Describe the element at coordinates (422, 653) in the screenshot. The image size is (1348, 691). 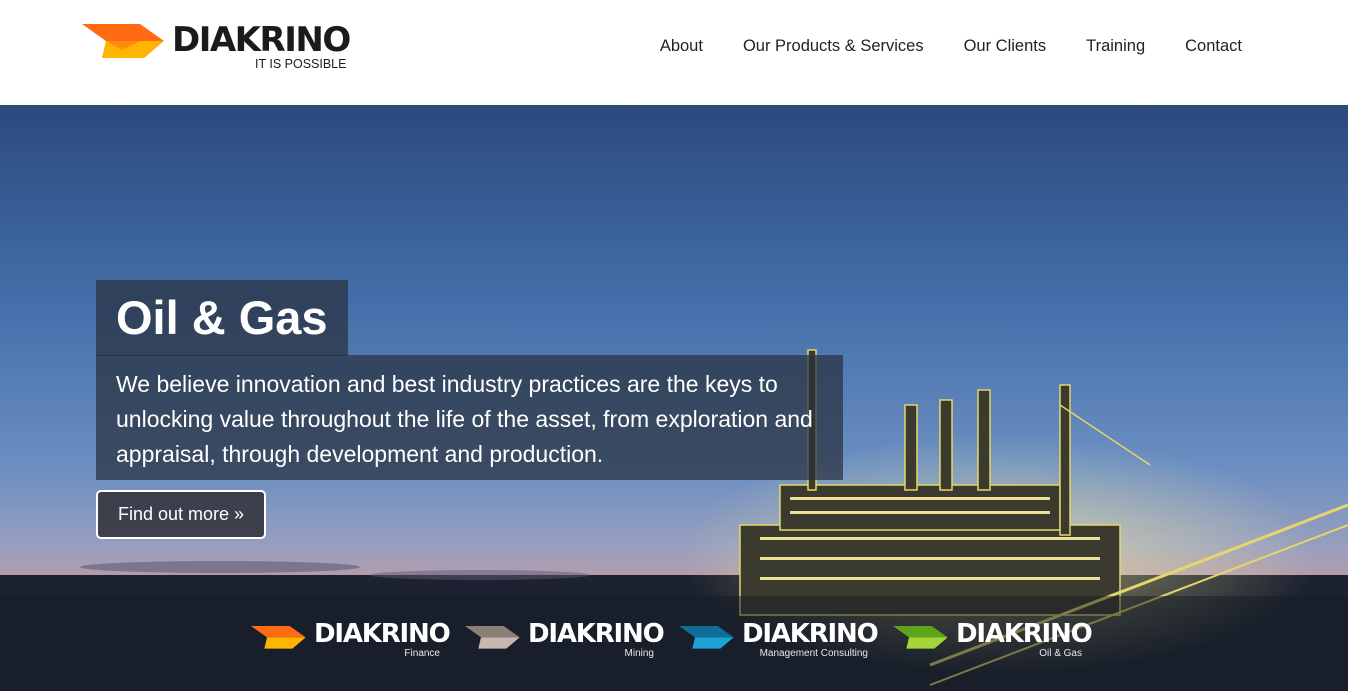
I see `brand-division: Finance` at that location.